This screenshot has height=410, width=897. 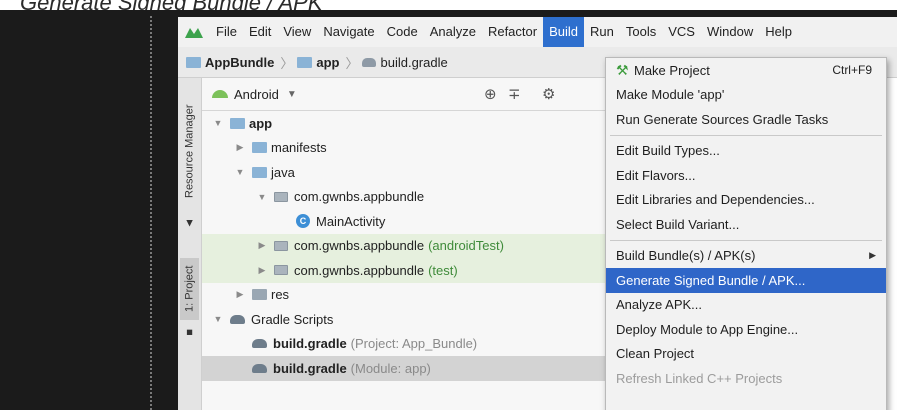 I want to click on tree-item: ▼ app, so click(x=412, y=123).